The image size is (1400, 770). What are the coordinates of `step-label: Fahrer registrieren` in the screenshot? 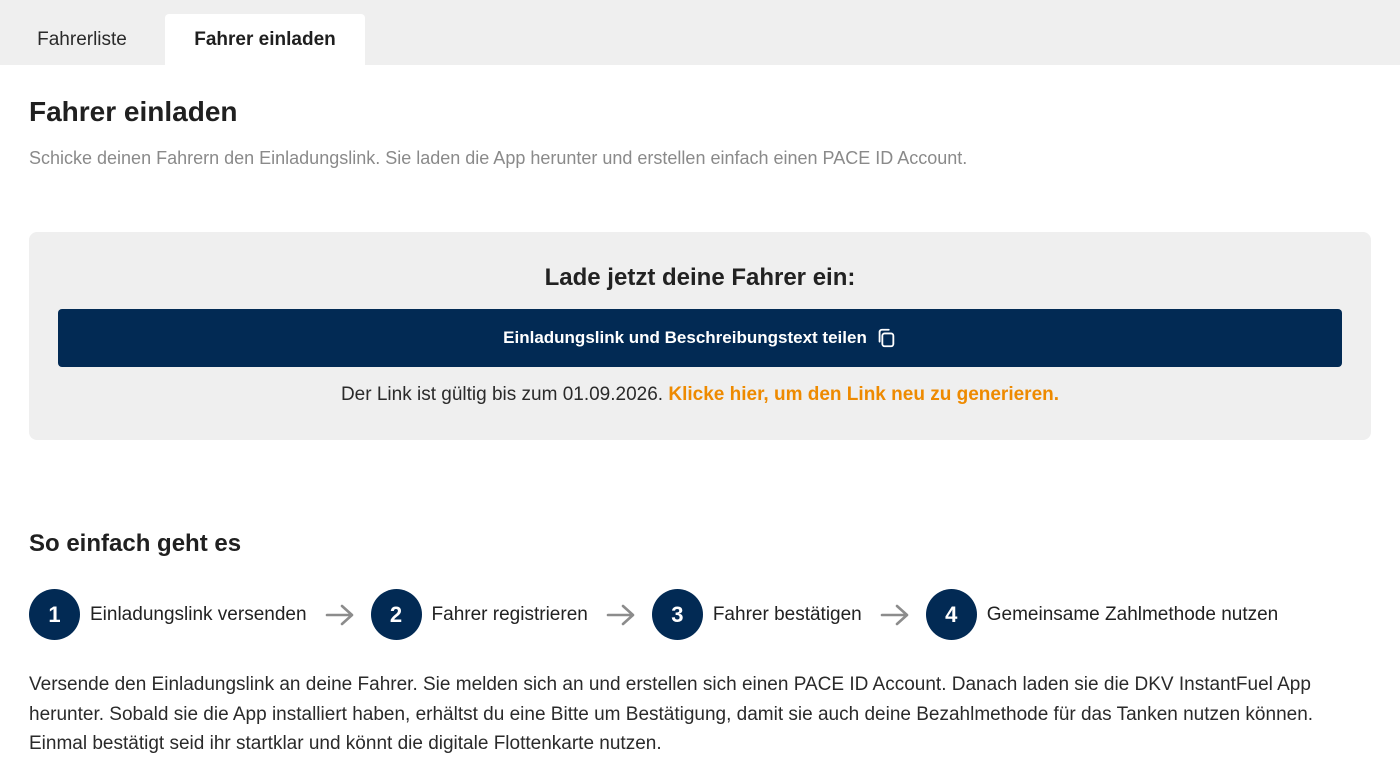 It's located at (509, 614).